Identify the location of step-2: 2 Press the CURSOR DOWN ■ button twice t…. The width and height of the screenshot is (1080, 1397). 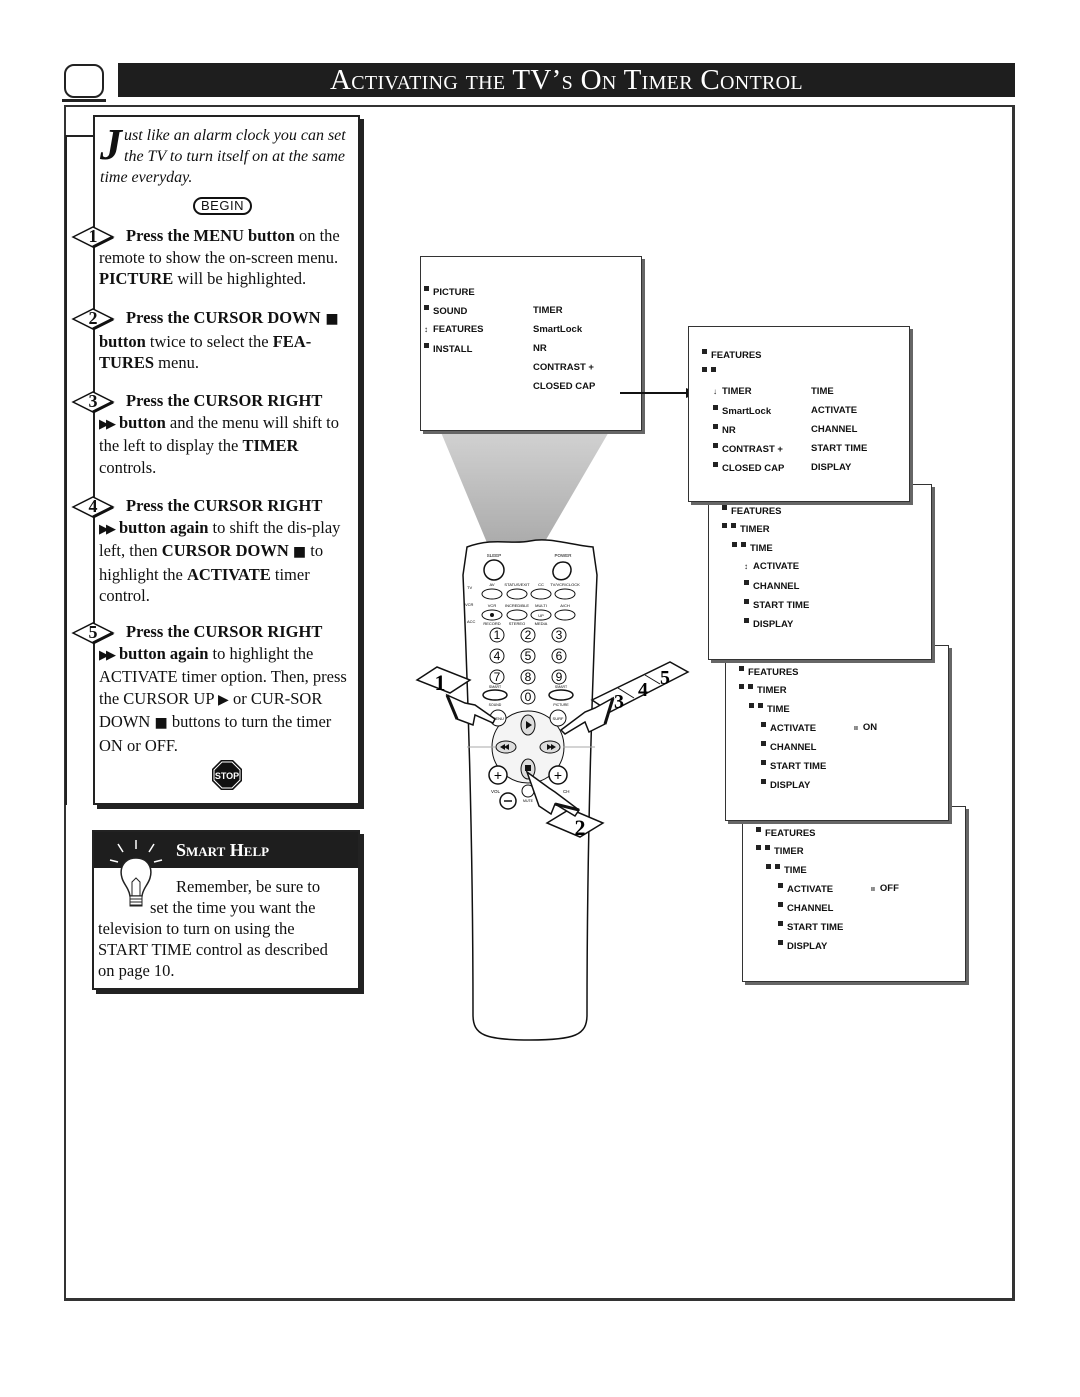
(215, 340).